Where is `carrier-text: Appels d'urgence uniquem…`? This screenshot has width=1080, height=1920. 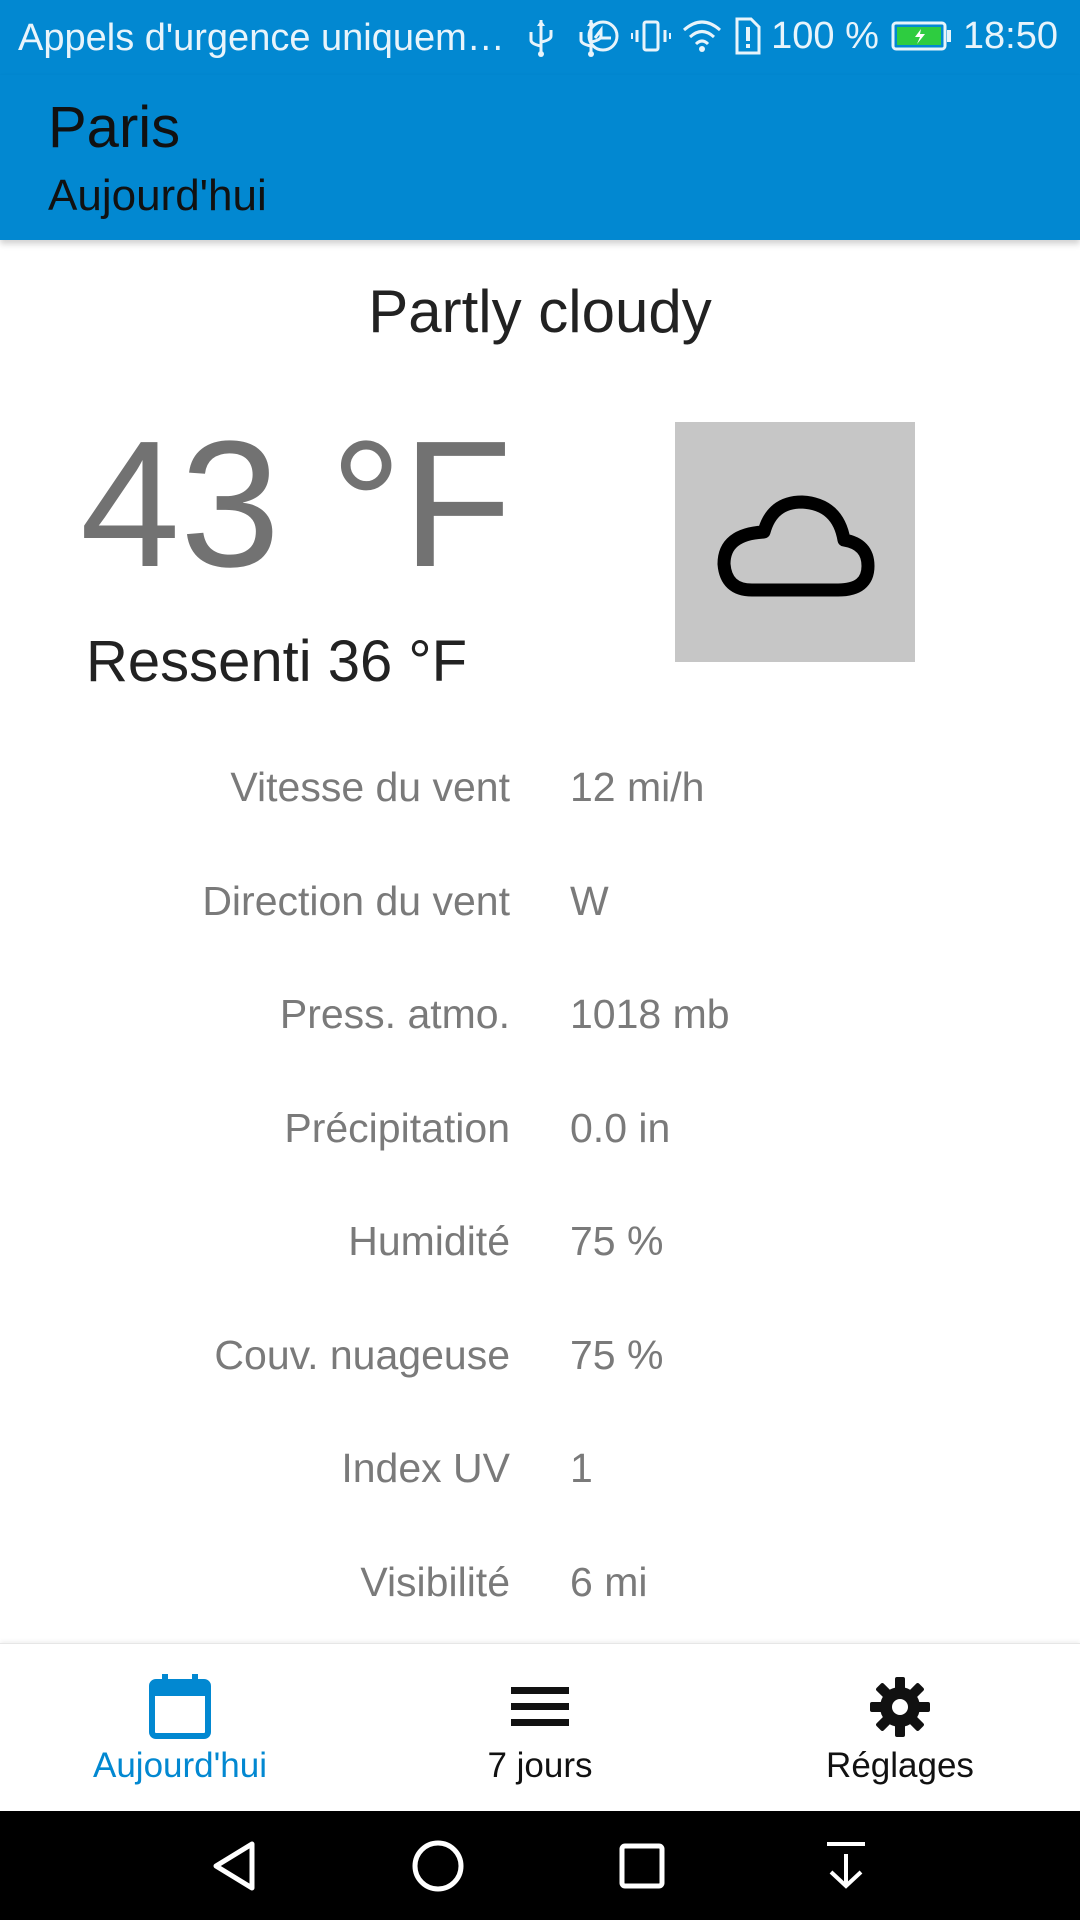
carrier-text: Appels d'urgence uniquem… is located at coordinates (261, 37).